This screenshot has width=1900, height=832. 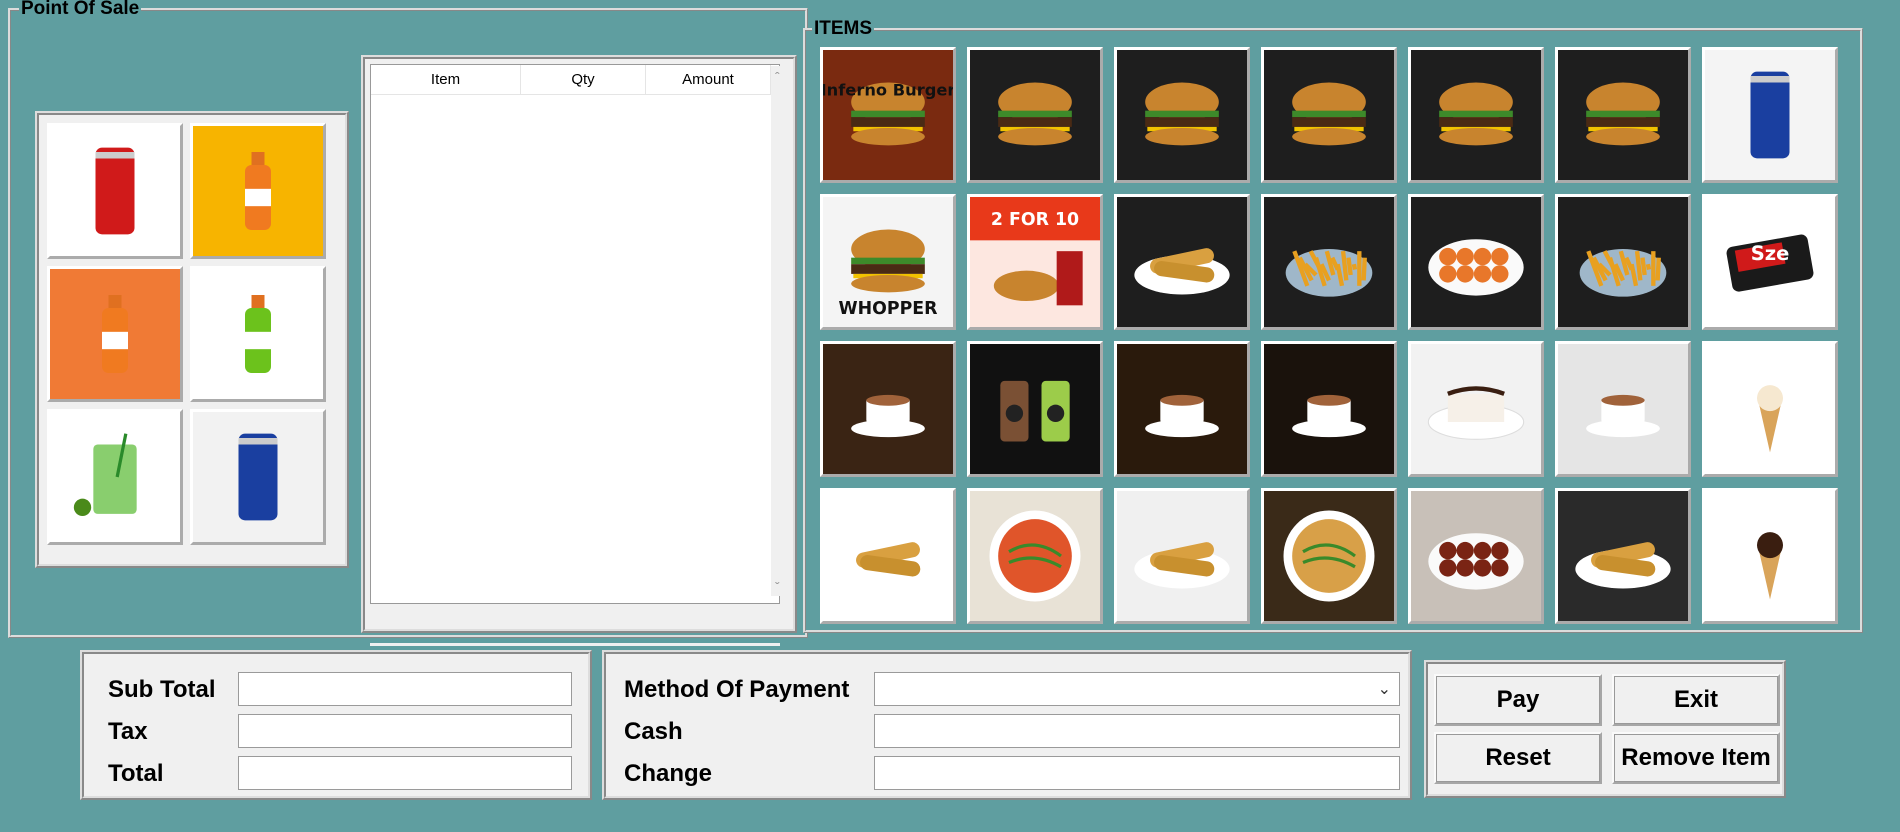 What do you see at coordinates (1182, 115) in the screenshot?
I see `menu-item-button-black-bun-burger` at bounding box center [1182, 115].